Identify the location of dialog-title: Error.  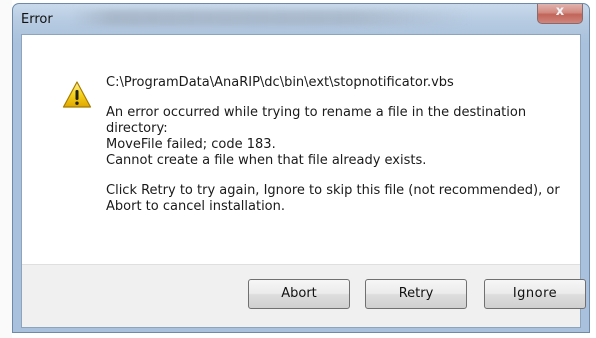
(37, 19).